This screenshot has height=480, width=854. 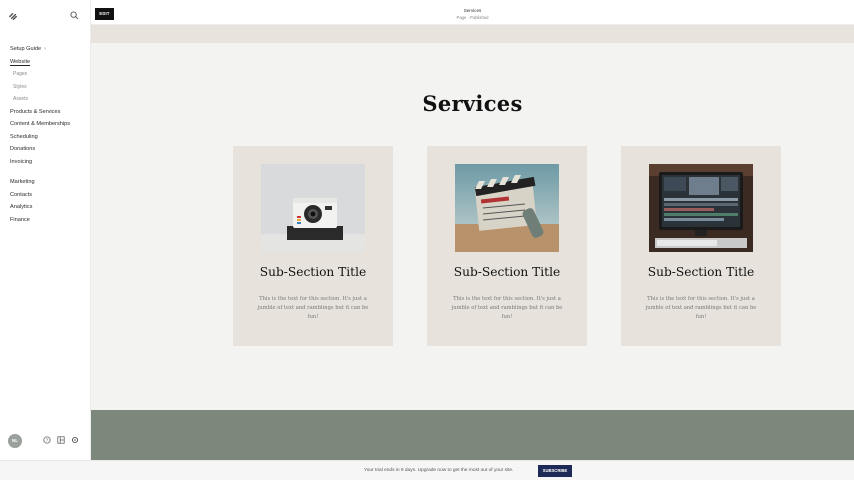 I want to click on editor-topbar: EDIT Services Page · Published, so click(x=472, y=12).